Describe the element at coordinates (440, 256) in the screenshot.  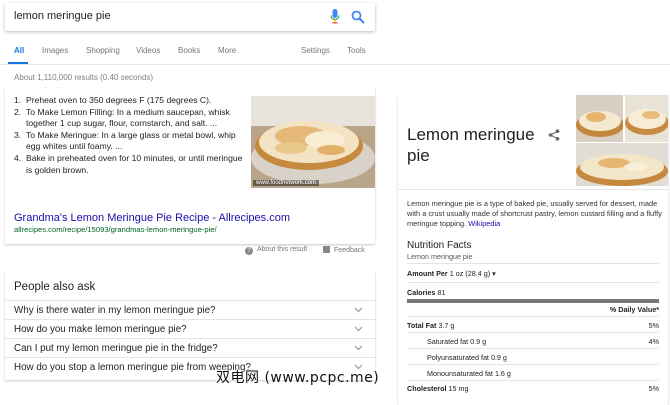
I see `nutrition-facts-subheading: Lemon meringue pie` at that location.